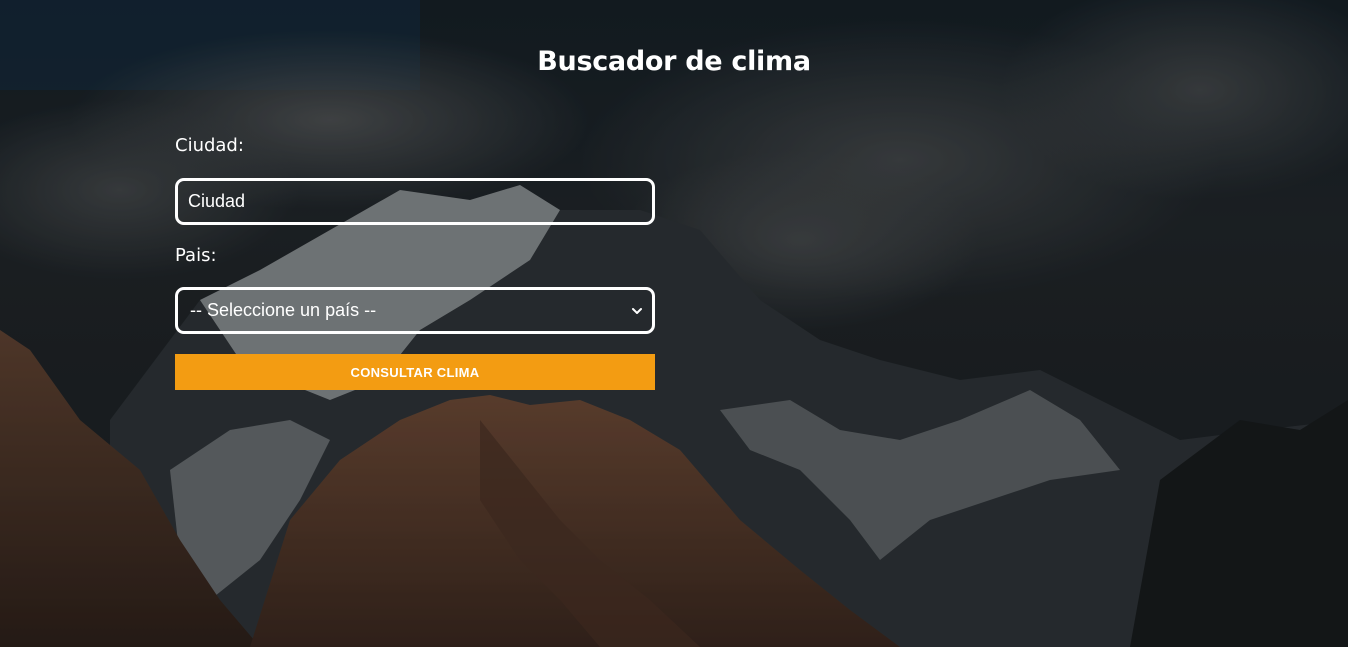  What do you see at coordinates (196, 255) in the screenshot?
I see `country-label: Pais:` at bounding box center [196, 255].